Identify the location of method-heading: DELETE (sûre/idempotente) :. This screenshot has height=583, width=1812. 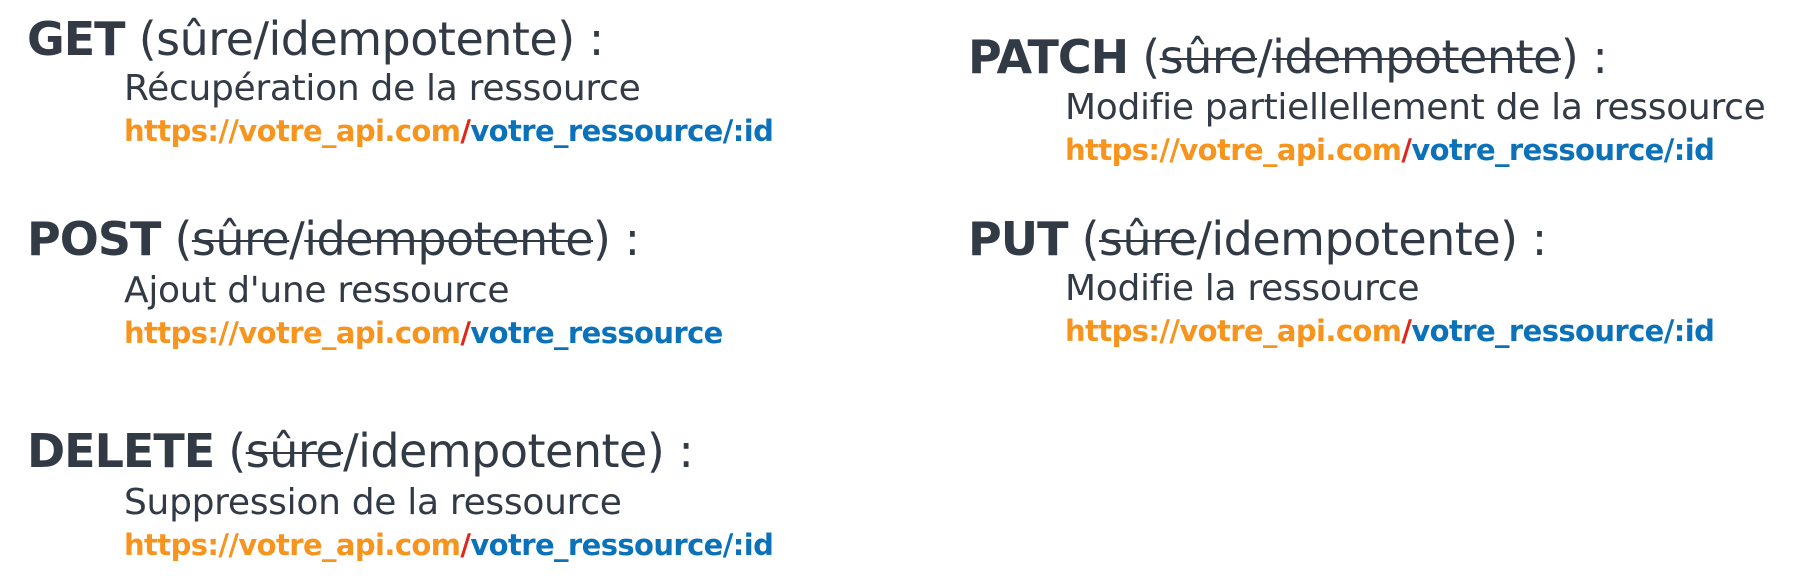
(400, 451).